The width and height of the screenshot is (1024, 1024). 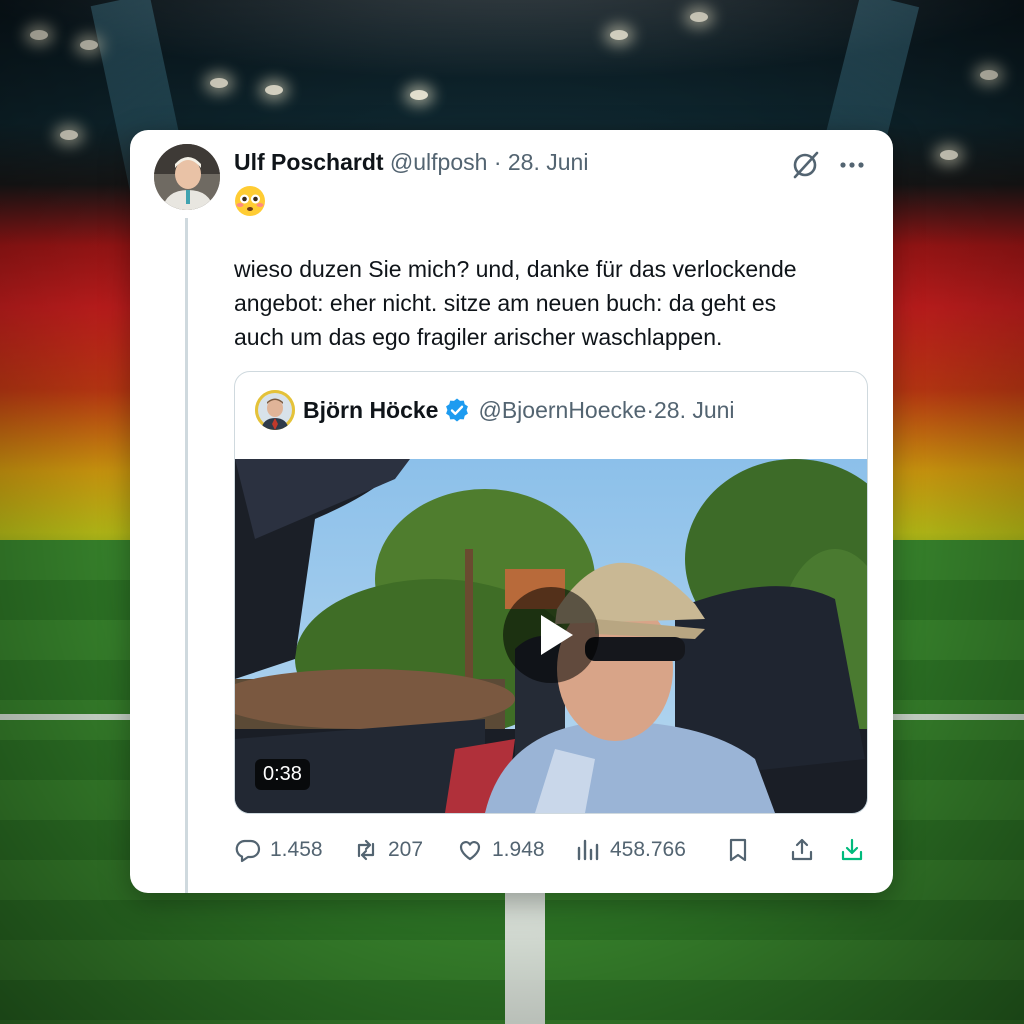 I want to click on view-count: 458.766, so click(x=648, y=849).